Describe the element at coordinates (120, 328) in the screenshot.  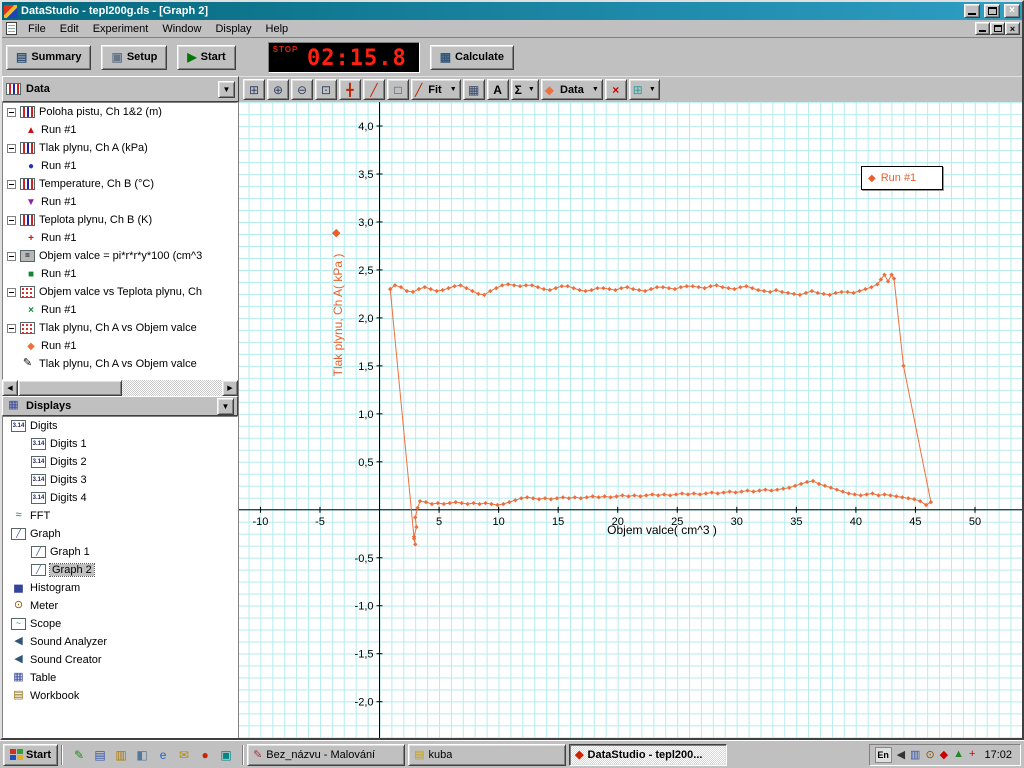
I see `data-item-tlak-plynu-ch-a-vs-objem-valce: Tlak plynu, Ch A vs Objem valce` at that location.